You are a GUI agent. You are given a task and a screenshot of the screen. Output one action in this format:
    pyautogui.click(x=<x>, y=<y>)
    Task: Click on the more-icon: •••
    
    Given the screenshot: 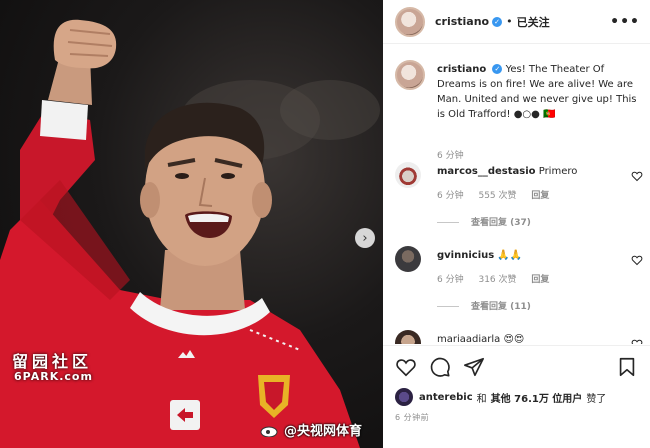 What is the action you would take?
    pyautogui.click(x=625, y=22)
    